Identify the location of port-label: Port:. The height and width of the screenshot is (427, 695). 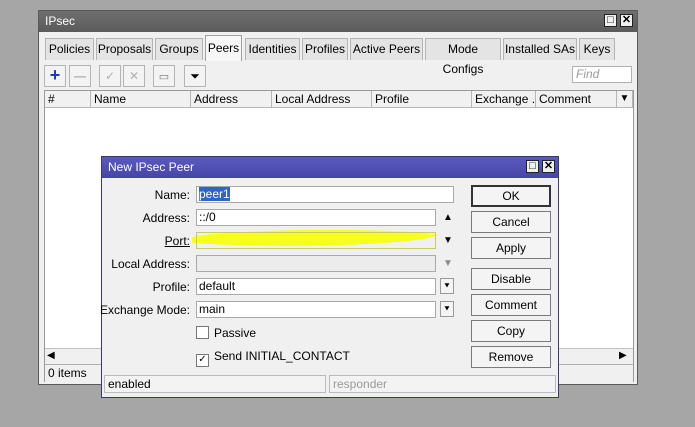
(177, 241).